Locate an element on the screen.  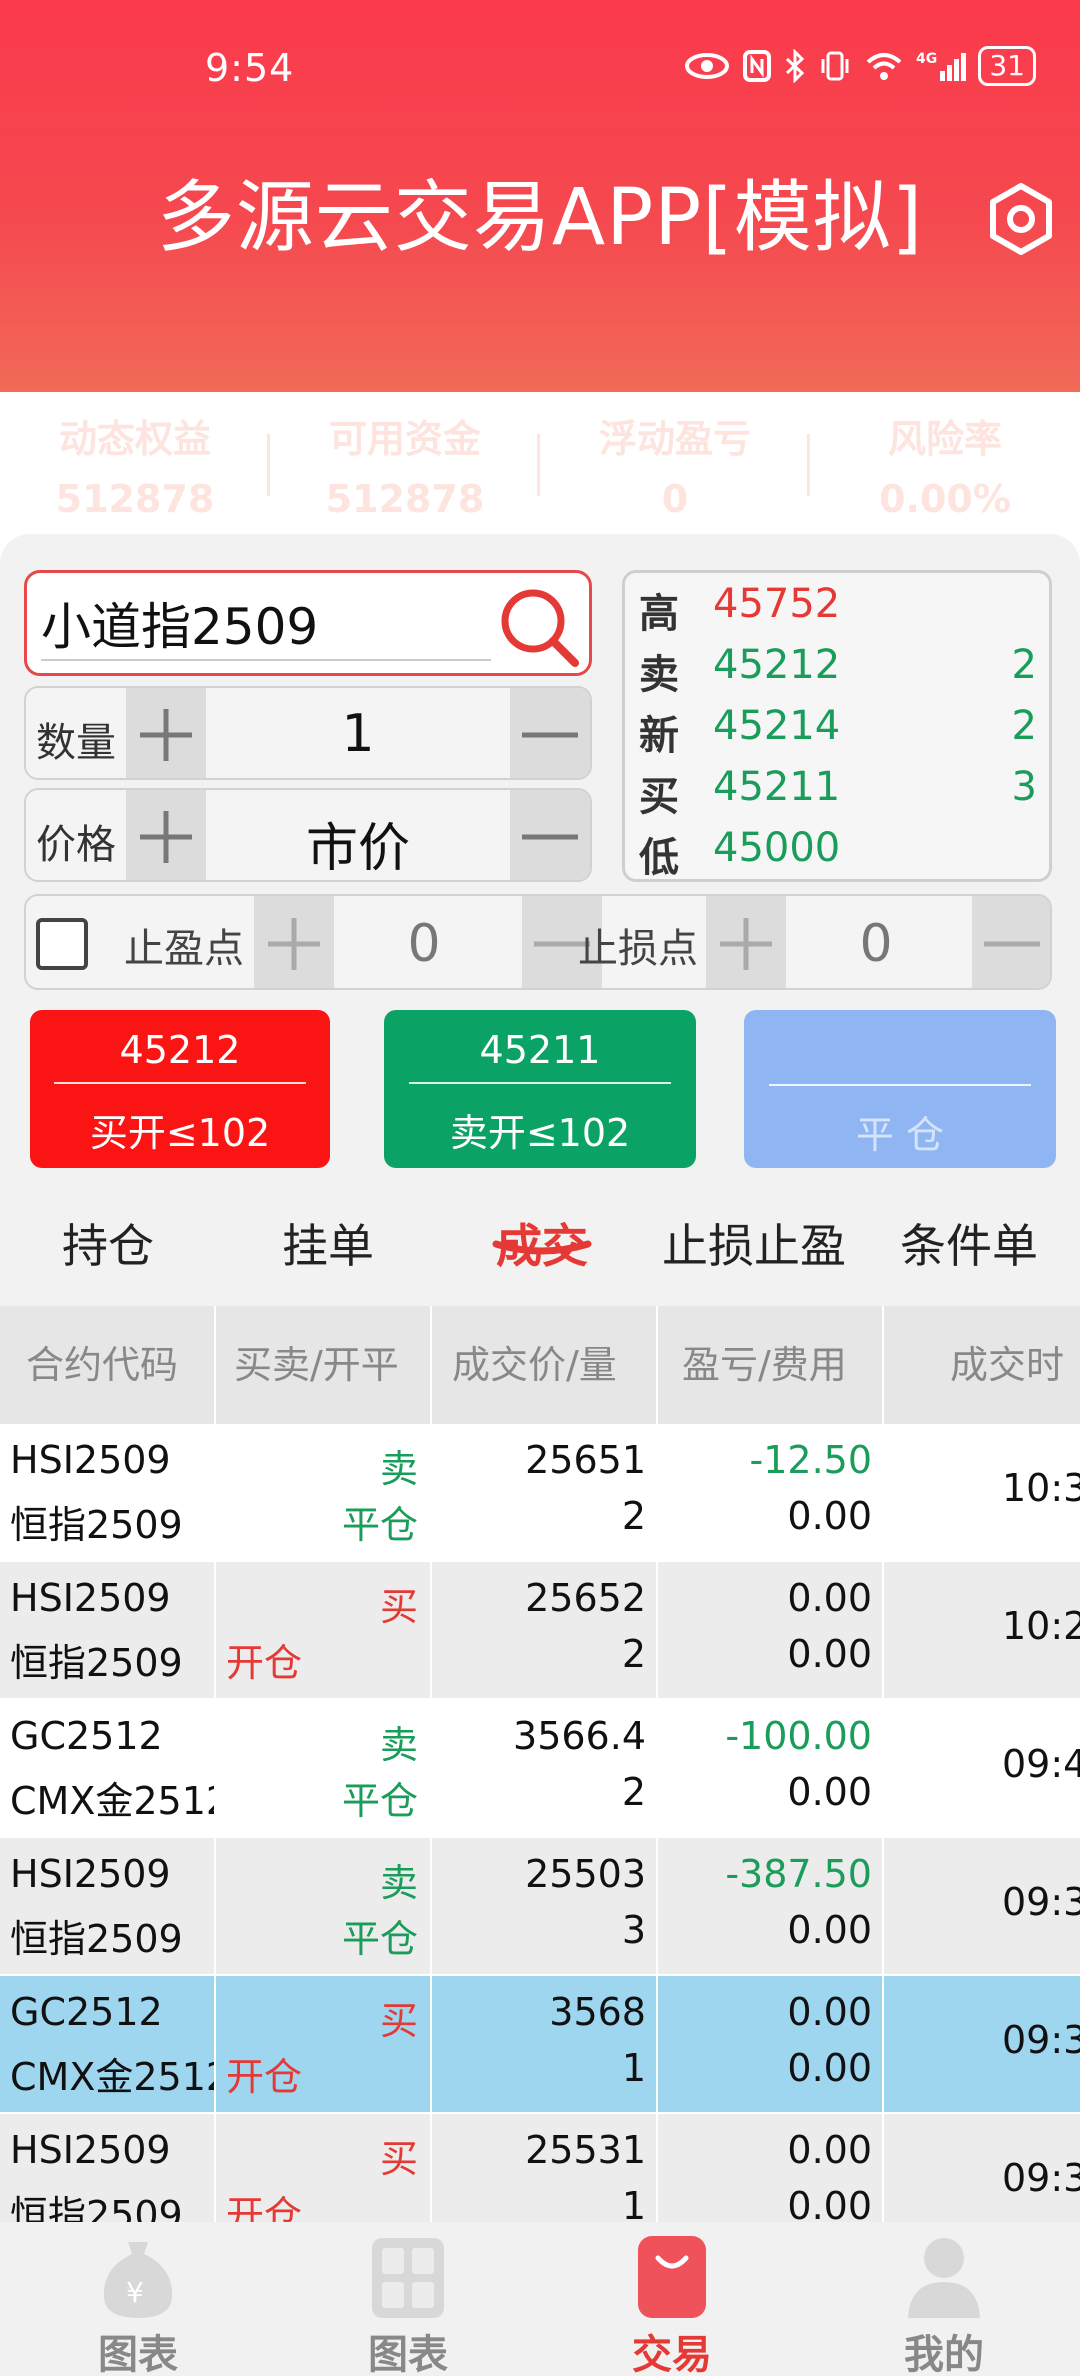
nav-chart-1: ¥ 图表 is located at coordinates (138, 2299).